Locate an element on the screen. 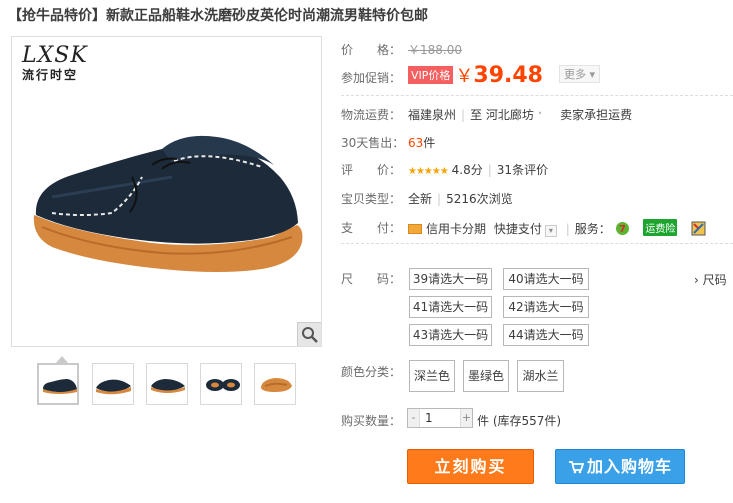 The image size is (733, 503). shoe-image is located at coordinates (168, 203).